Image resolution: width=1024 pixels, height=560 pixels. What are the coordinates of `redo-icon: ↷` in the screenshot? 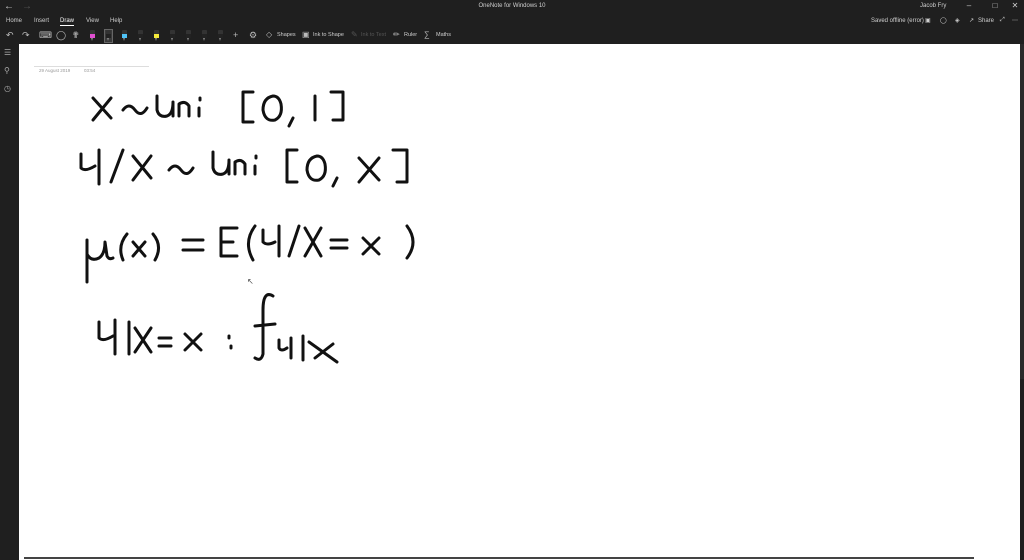 It's located at (26, 35).